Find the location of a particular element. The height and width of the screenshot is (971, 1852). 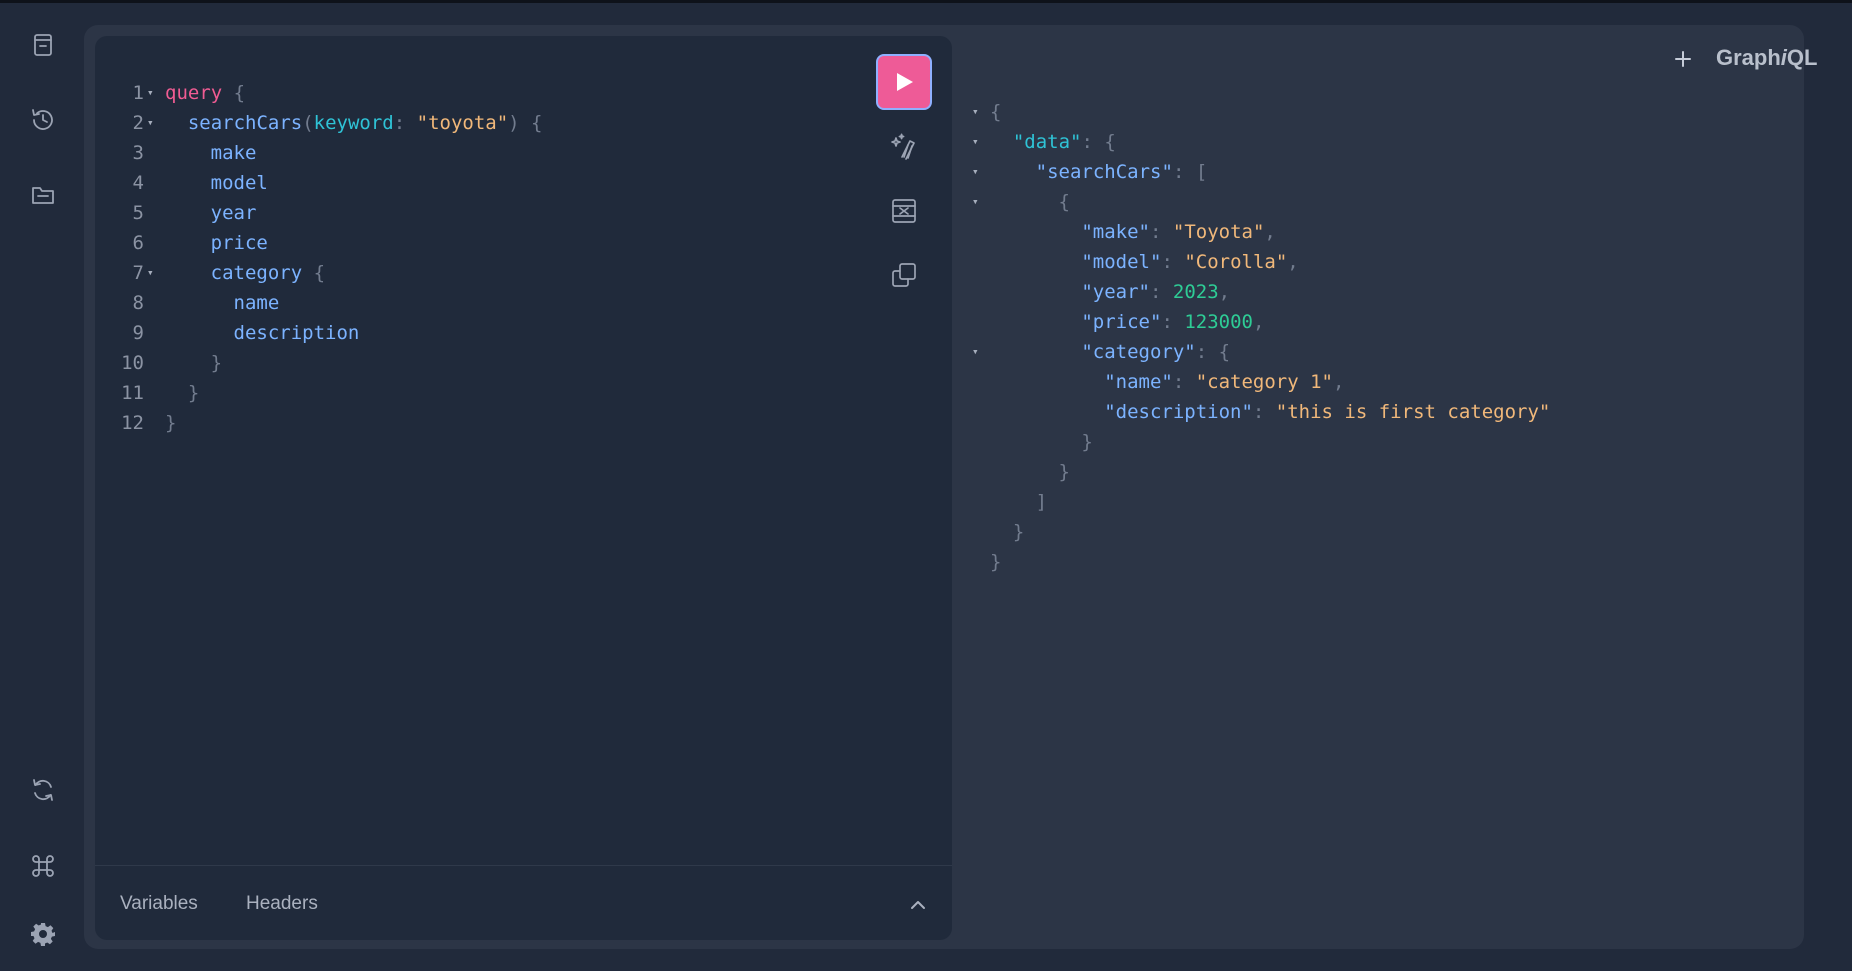

result-line: "description": "this is first category" is located at coordinates (900, 412).